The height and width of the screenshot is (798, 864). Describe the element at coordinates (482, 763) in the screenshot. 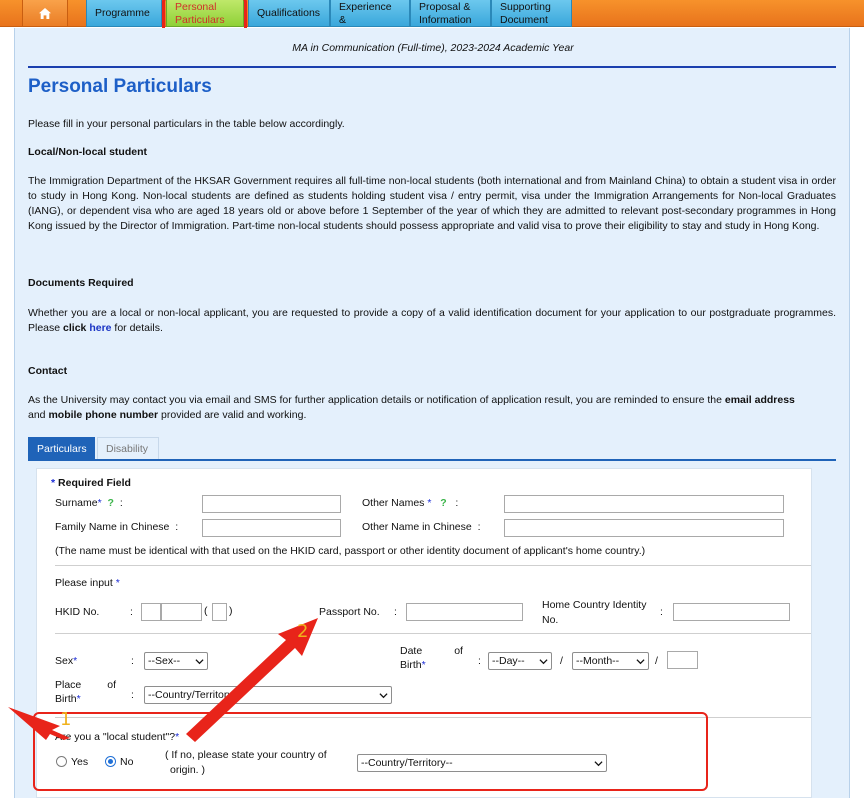

I see `country-of-origin-select: --Country/Territory--` at that location.